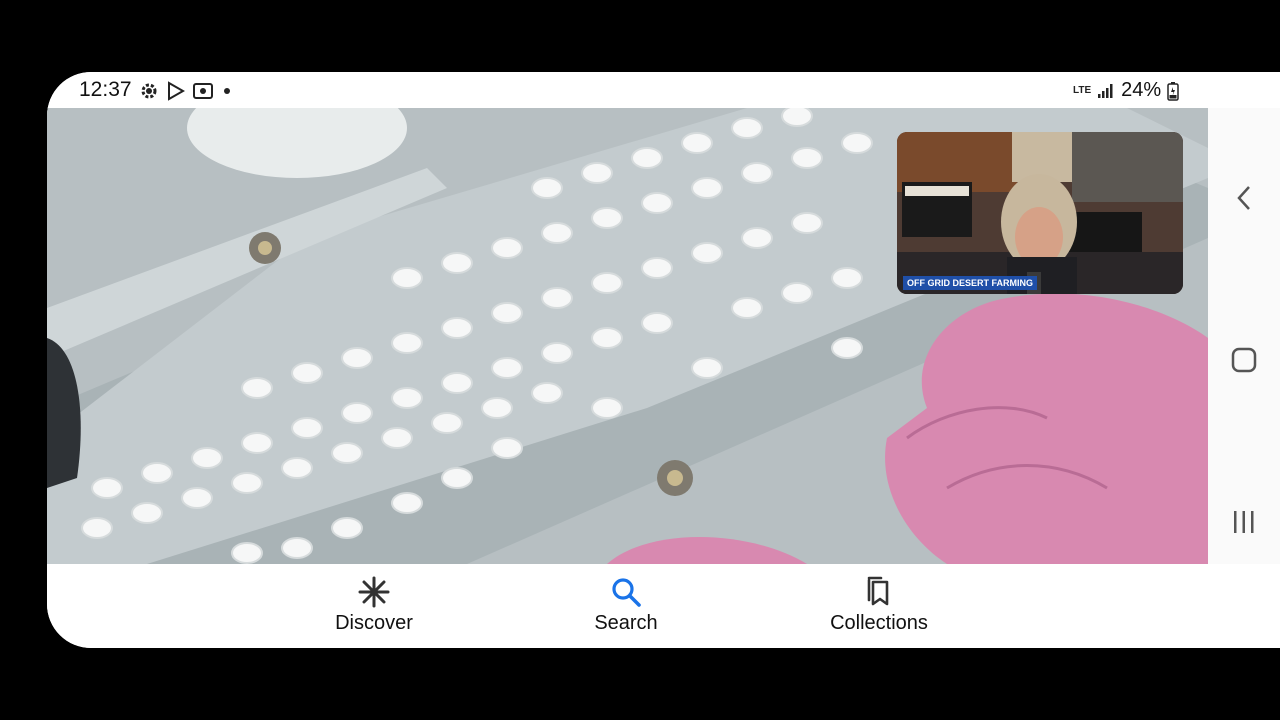 Image resolution: width=1280 pixels, height=720 pixels. What do you see at coordinates (1173, 91) in the screenshot?
I see `battery-charging-icon` at bounding box center [1173, 91].